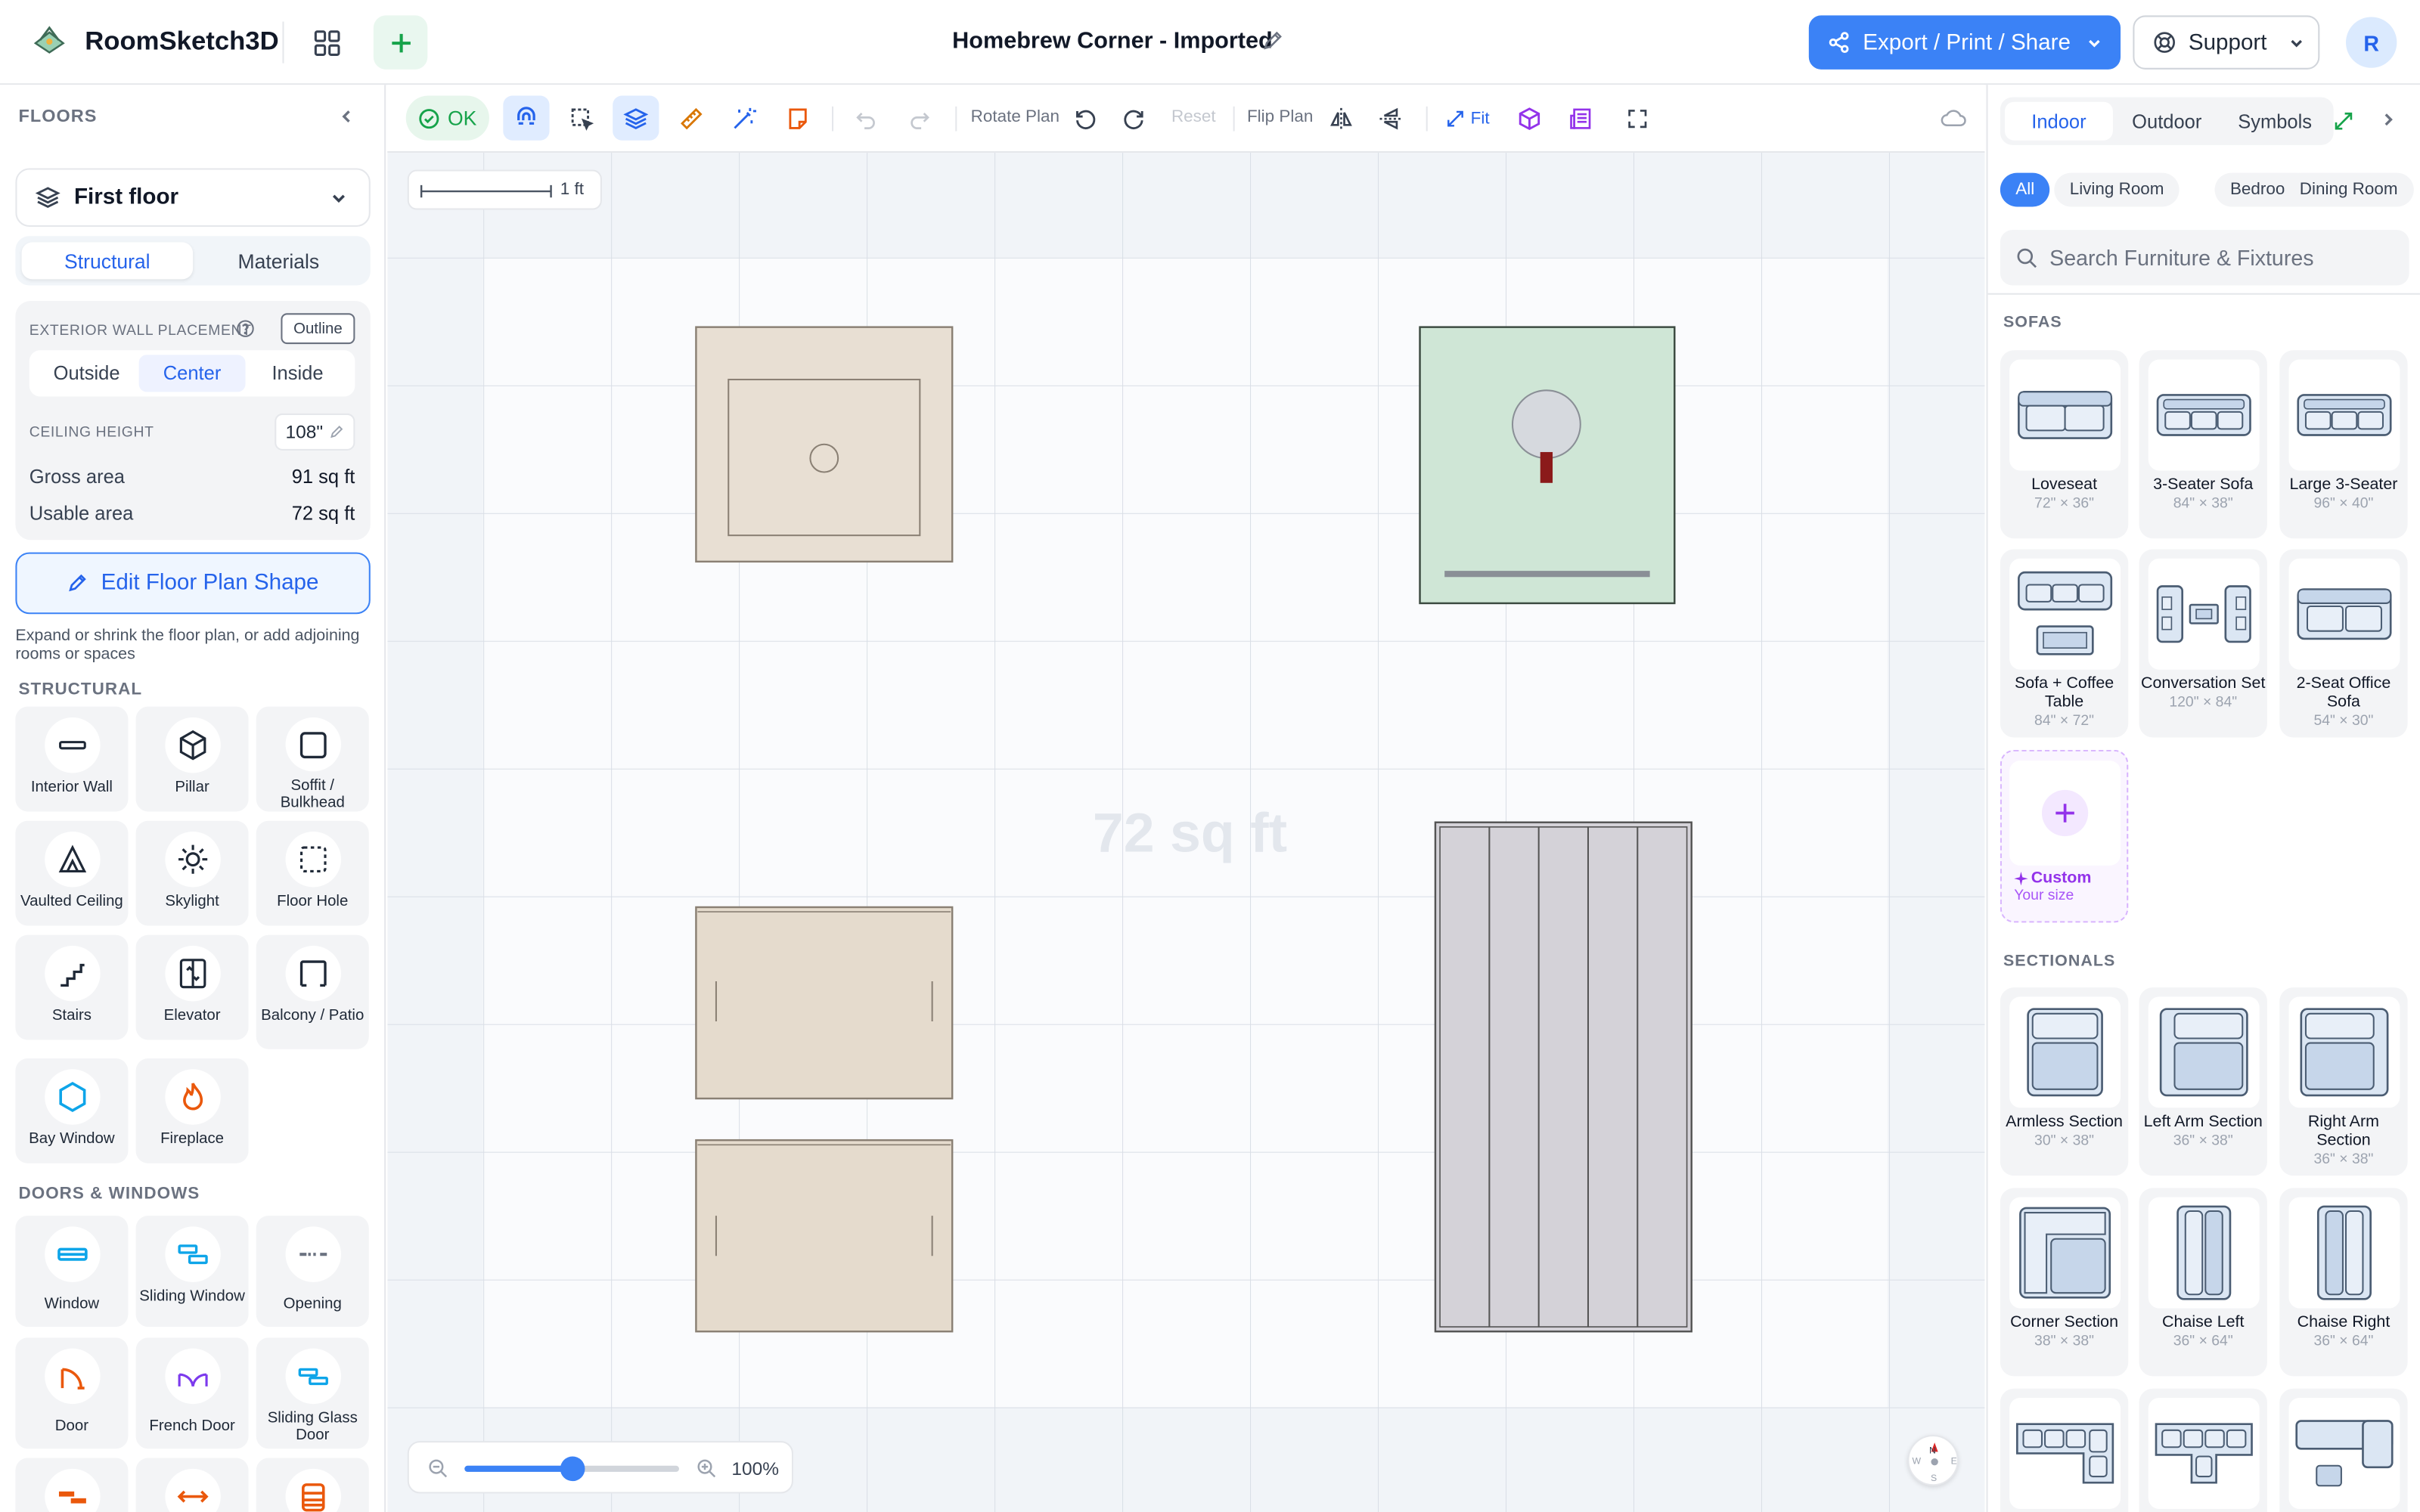  Describe the element at coordinates (2203, 644) in the screenshot. I see `catalog-item-conversation-set: Conversation Set 120" × 84"` at that location.